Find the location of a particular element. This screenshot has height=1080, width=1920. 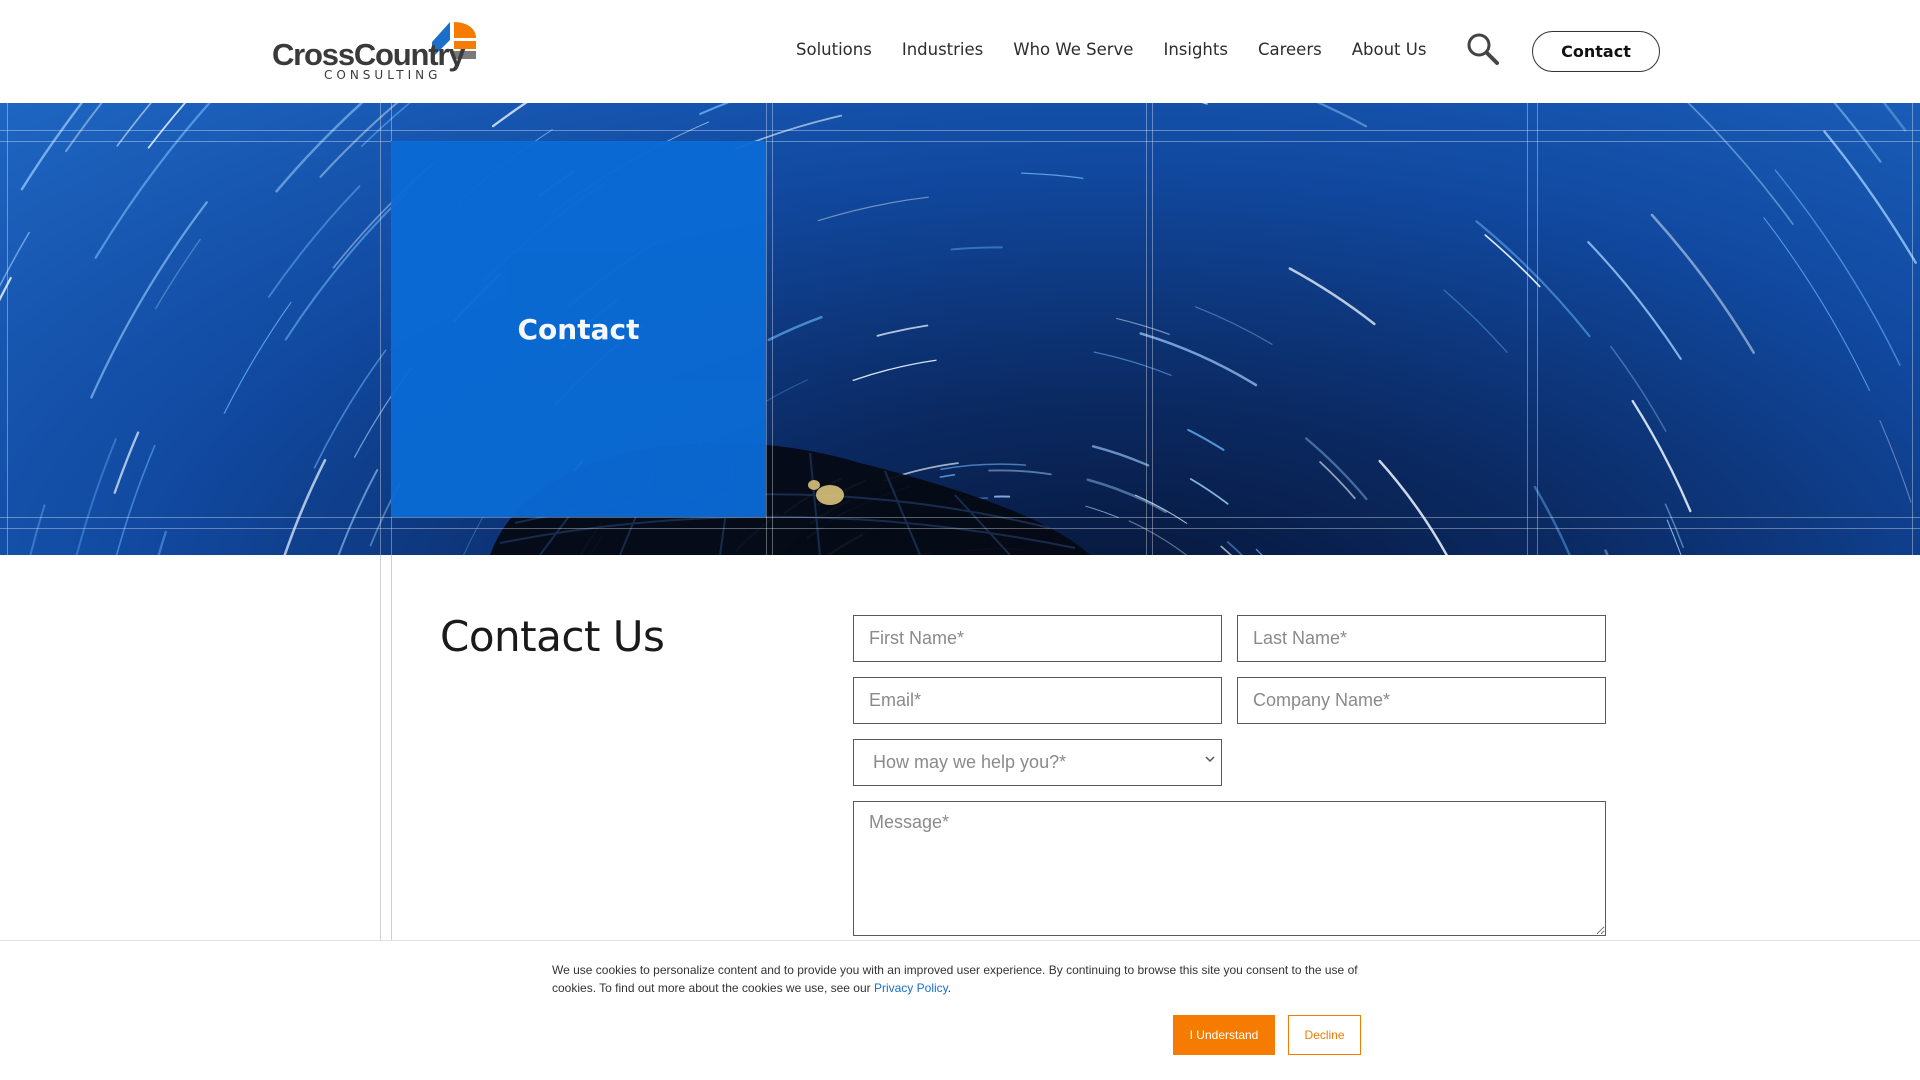

search-icon is located at coordinates (1483, 49).